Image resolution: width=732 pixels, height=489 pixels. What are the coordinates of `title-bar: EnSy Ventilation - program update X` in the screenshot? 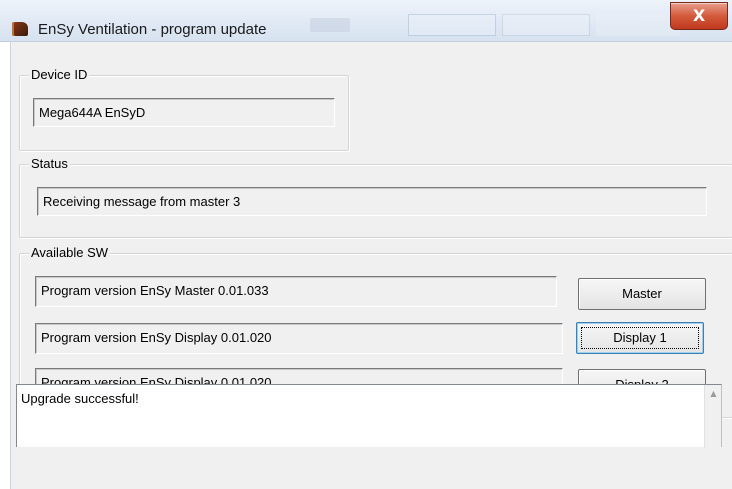 It's located at (366, 21).